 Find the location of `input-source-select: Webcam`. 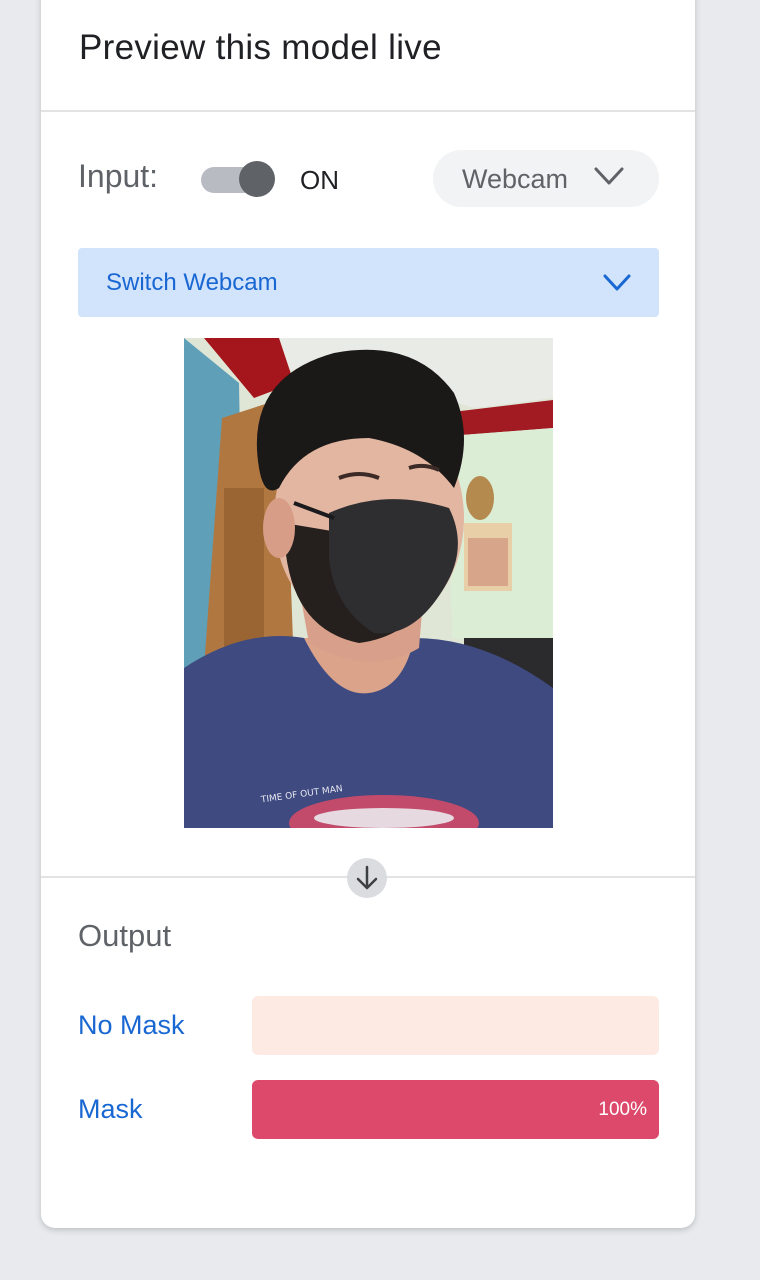

input-source-select: Webcam is located at coordinates (546, 178).